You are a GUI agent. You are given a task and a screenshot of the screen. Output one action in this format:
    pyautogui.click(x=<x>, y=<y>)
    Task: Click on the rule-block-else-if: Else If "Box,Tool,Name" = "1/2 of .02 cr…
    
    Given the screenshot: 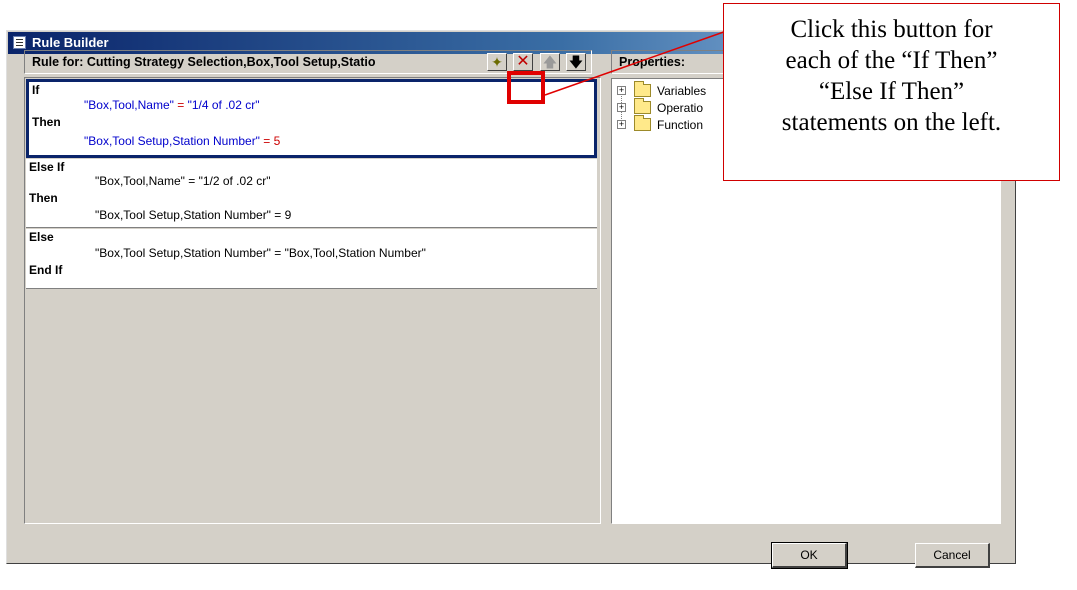 What is the action you would take?
    pyautogui.click(x=311, y=193)
    